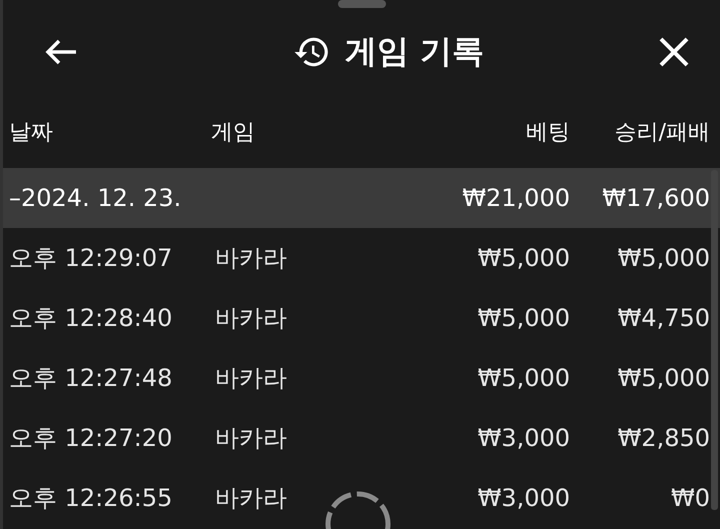 The image size is (720, 529). Describe the element at coordinates (91, 438) in the screenshot. I see `table-cell-text: 오후 12:27:20` at that location.